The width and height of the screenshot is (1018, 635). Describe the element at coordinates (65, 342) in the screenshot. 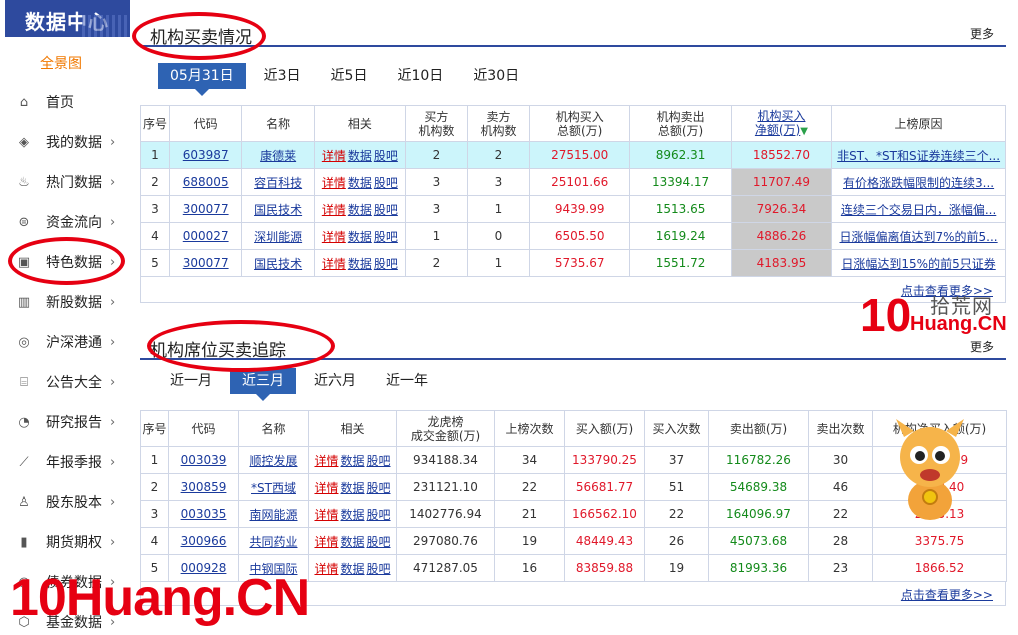

I see `sidebar-item: ◎ 沪深港通 ›` at that location.